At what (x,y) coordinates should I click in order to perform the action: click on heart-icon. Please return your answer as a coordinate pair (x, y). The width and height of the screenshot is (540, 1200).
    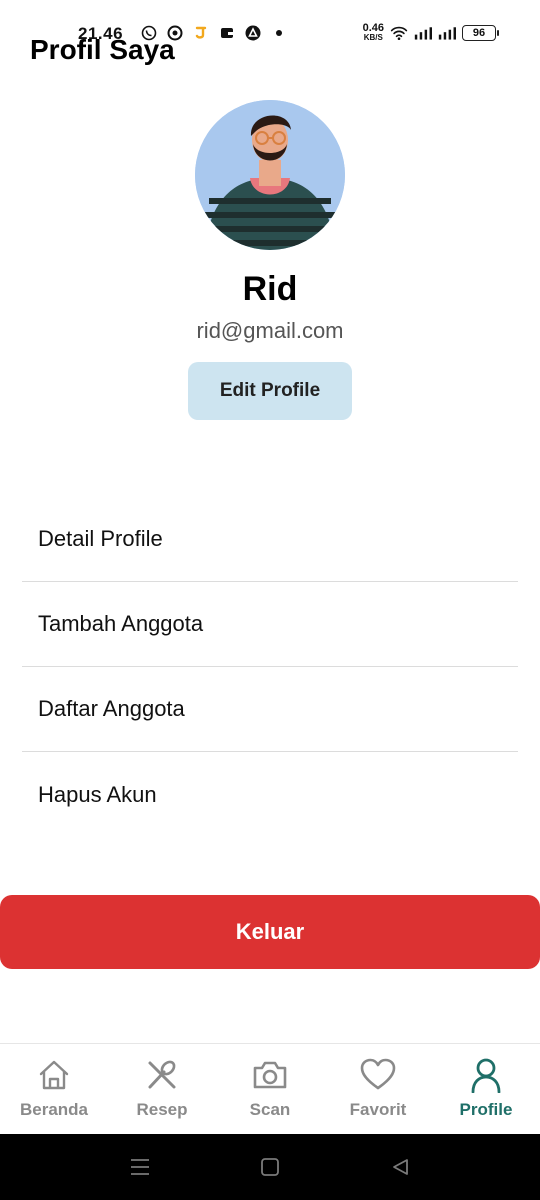
    Looking at the image, I should click on (378, 1075).